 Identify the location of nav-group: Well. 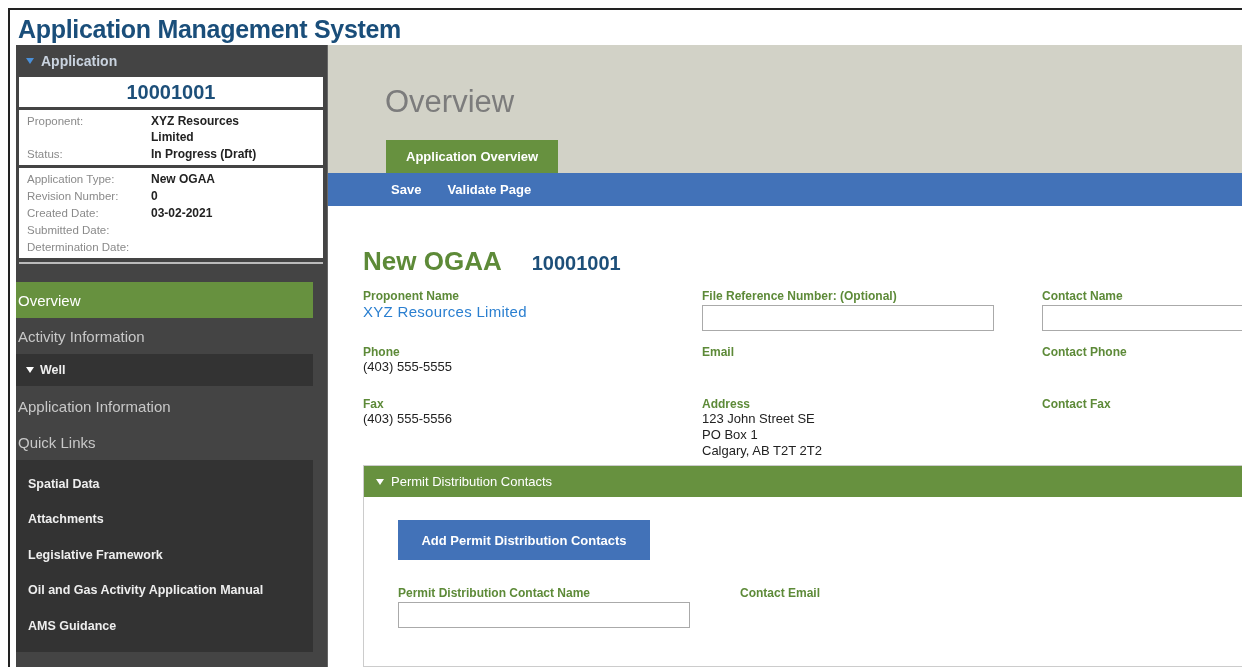
(164, 370).